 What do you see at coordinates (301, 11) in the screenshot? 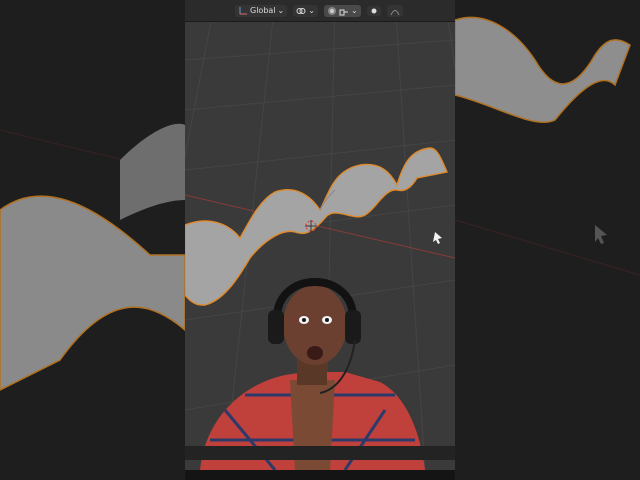
I see `snap-link-icon` at bounding box center [301, 11].